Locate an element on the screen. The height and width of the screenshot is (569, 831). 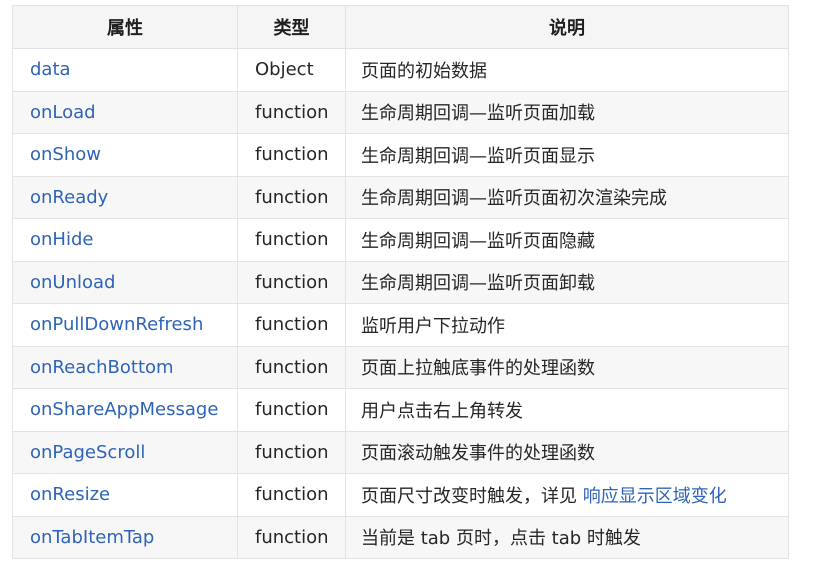
resize-doc-link: 响应显示区域变化 is located at coordinates (655, 496).